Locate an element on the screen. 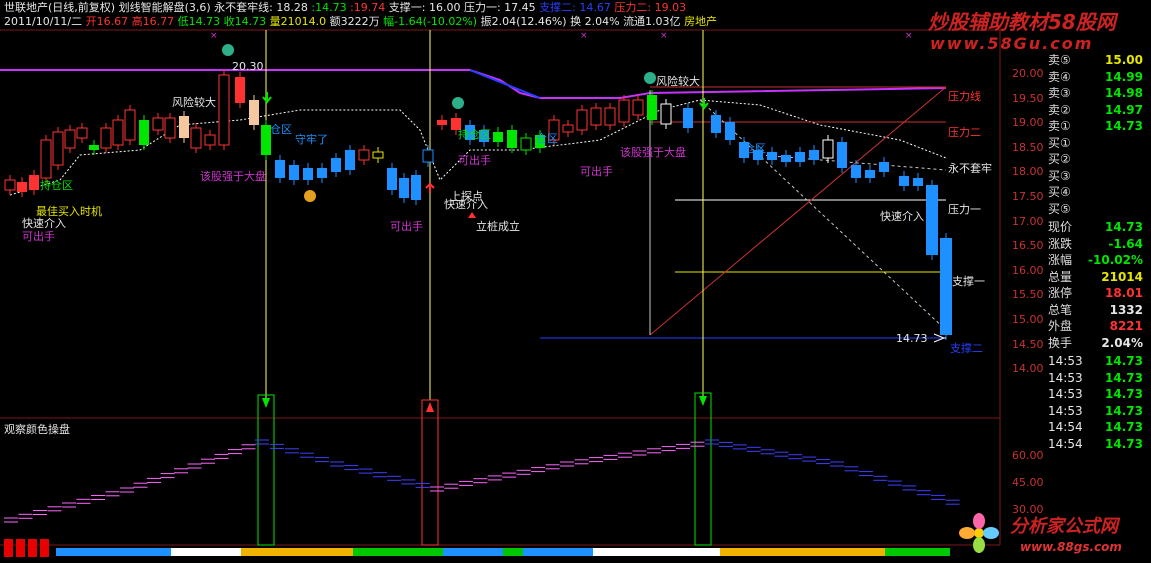 This screenshot has width=1151, height=563. quote-stat-row-value: 14.73 is located at coordinates (1124, 227).